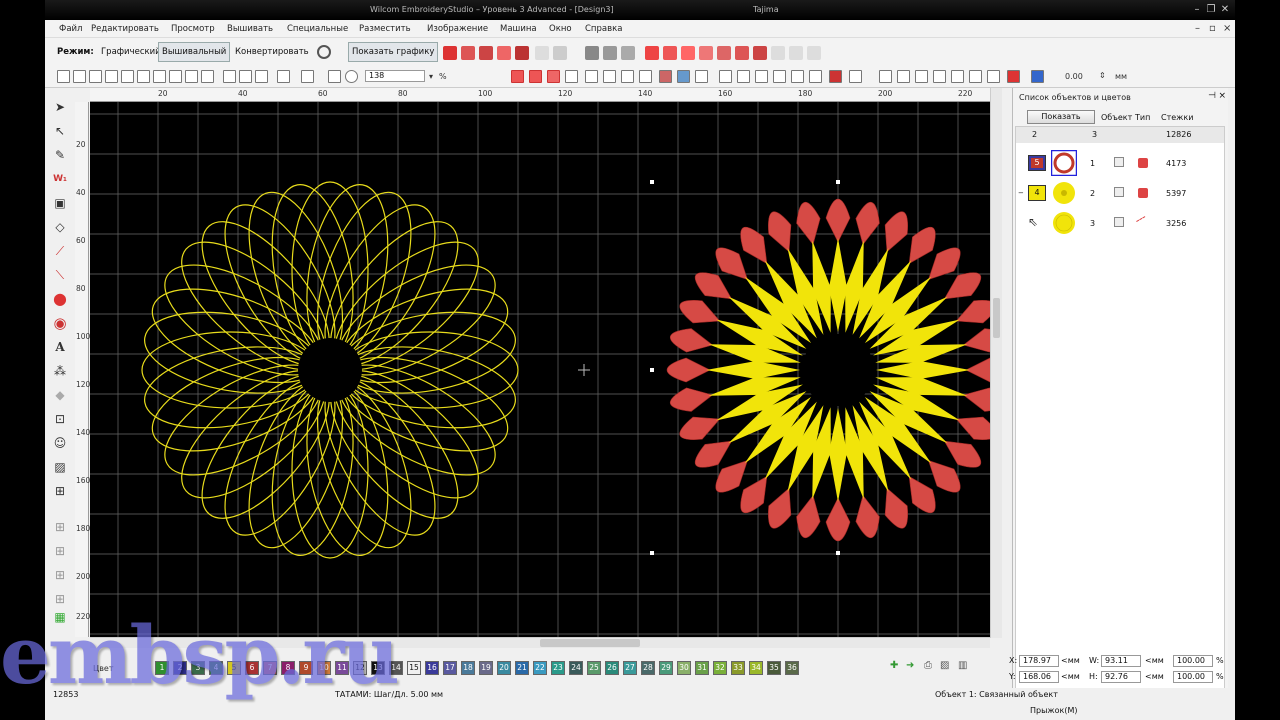 This screenshot has width=1280, height=720. Describe the element at coordinates (1193, 661) in the screenshot. I see `scale-x-field: 100.00` at that location.